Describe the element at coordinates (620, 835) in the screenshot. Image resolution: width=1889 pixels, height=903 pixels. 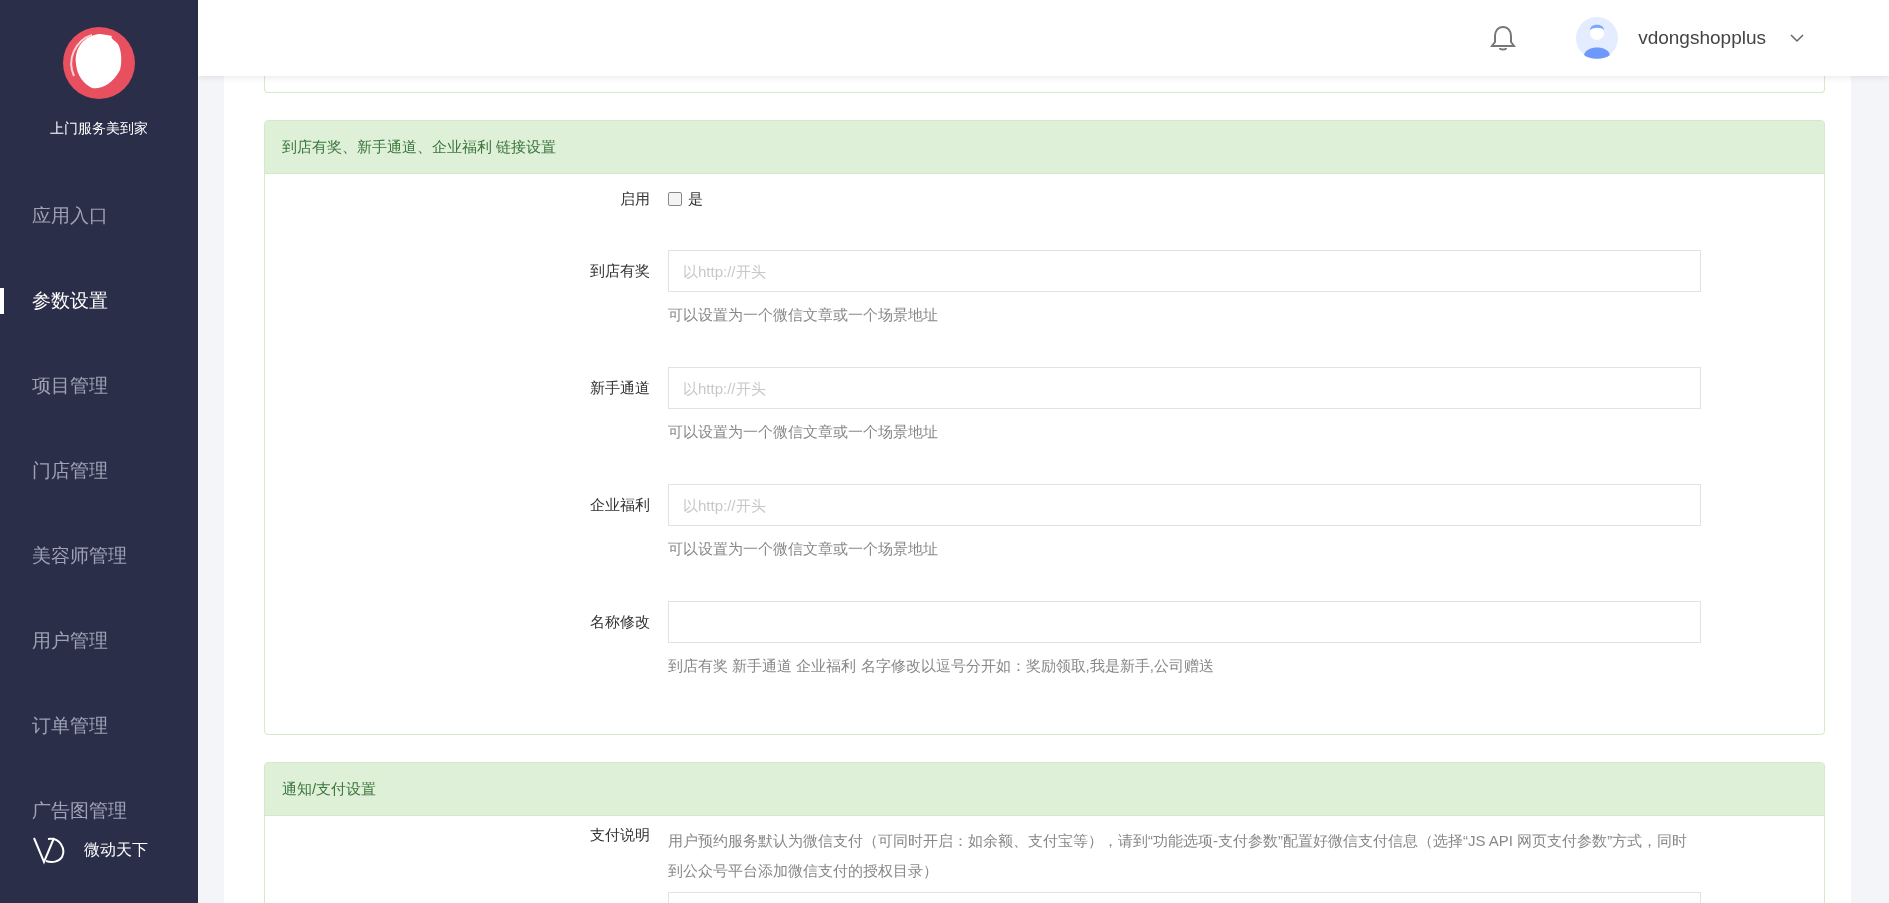
I see `field-label: 支付说明` at that location.